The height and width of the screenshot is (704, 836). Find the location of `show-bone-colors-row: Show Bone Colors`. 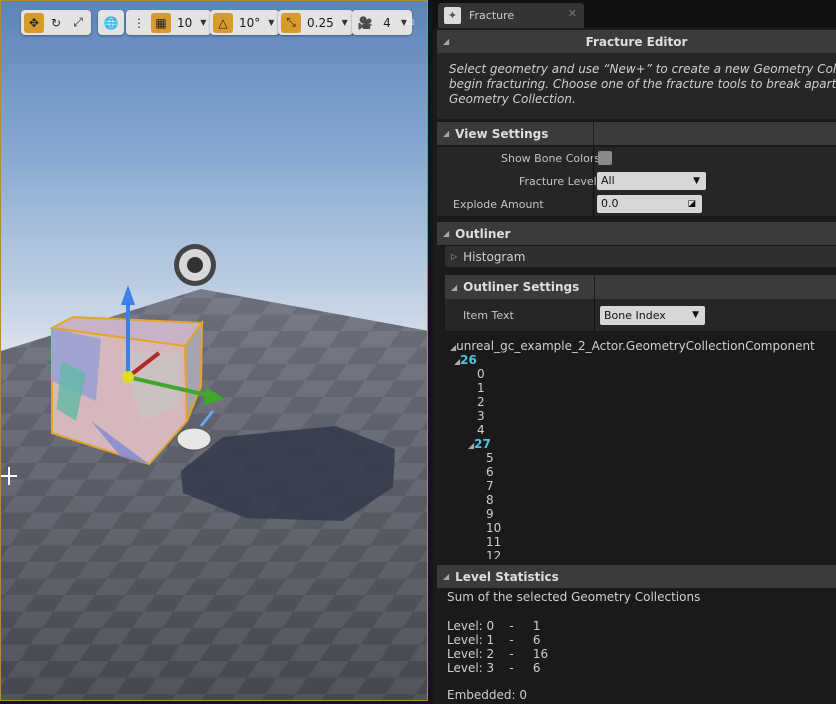

show-bone-colors-row: Show Bone Colors is located at coordinates (636, 158).